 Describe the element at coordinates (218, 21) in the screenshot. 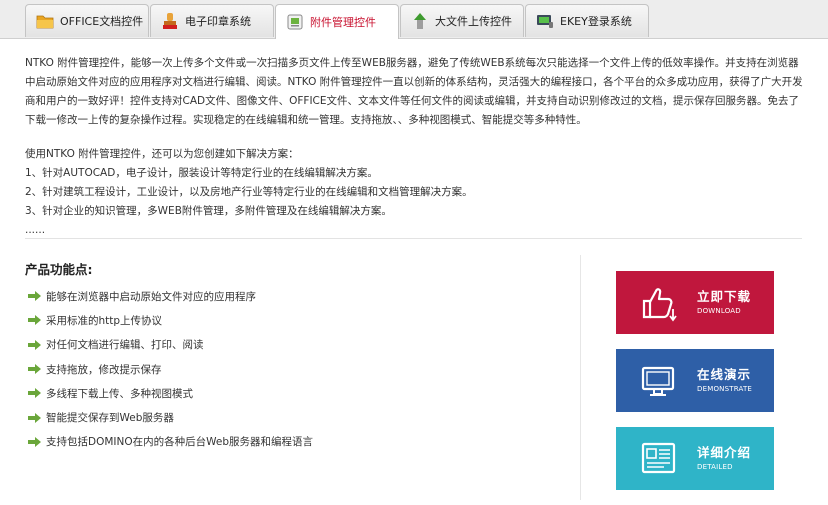

I see `tab-label: 电子印章系统` at that location.